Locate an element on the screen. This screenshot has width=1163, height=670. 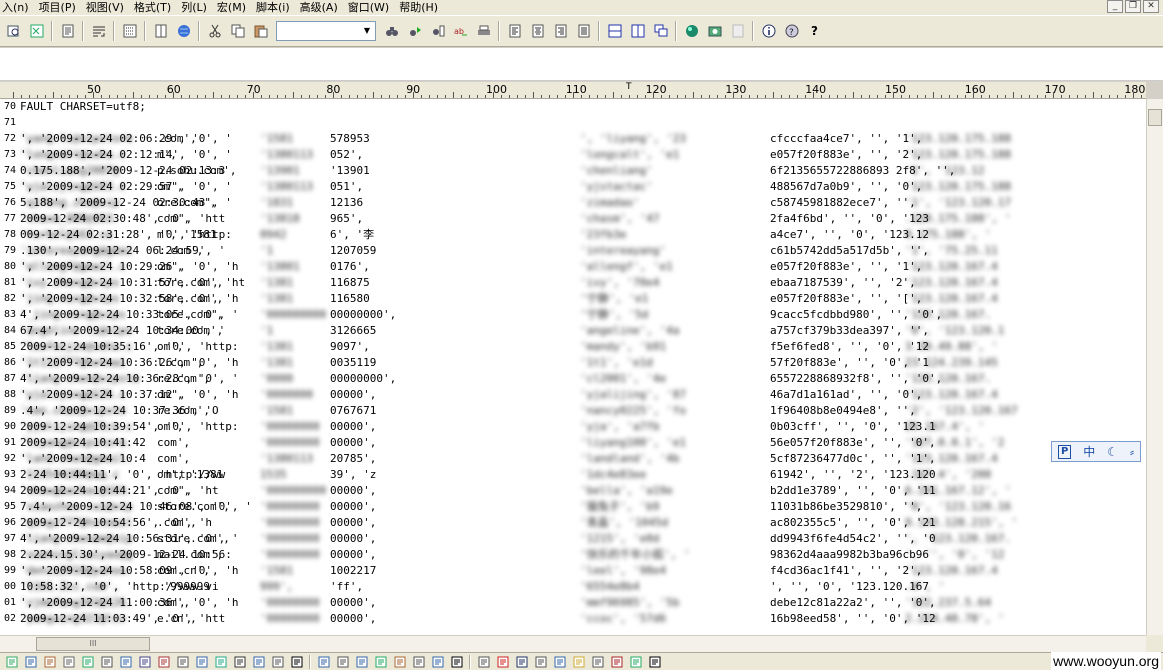
restore-button: ❐ is located at coordinates (1133, 6).